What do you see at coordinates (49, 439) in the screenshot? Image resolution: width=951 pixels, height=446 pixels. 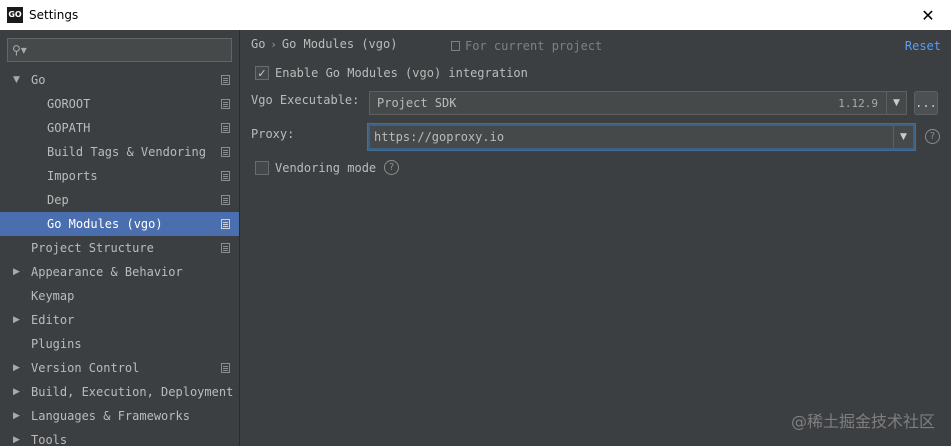 I see `sidebar-item-label: Tools` at bounding box center [49, 439].